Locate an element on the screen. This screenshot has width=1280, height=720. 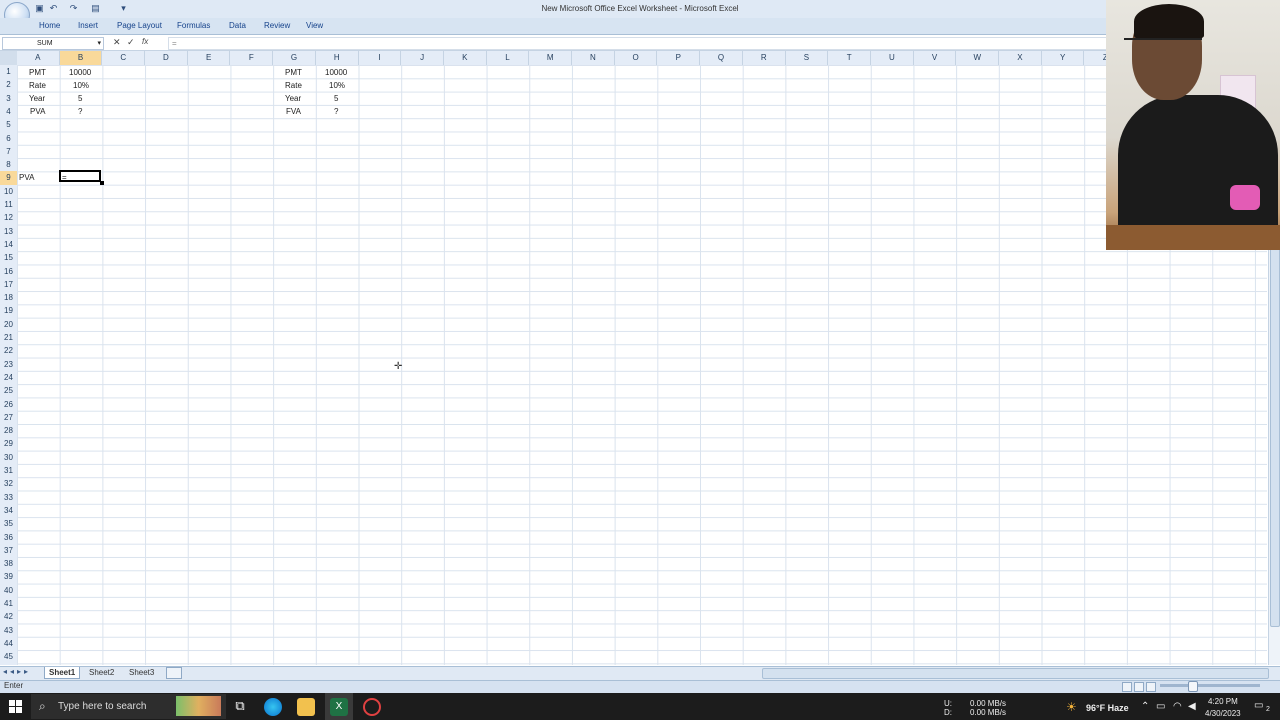
fill-handle is located at coordinates (102, 183).